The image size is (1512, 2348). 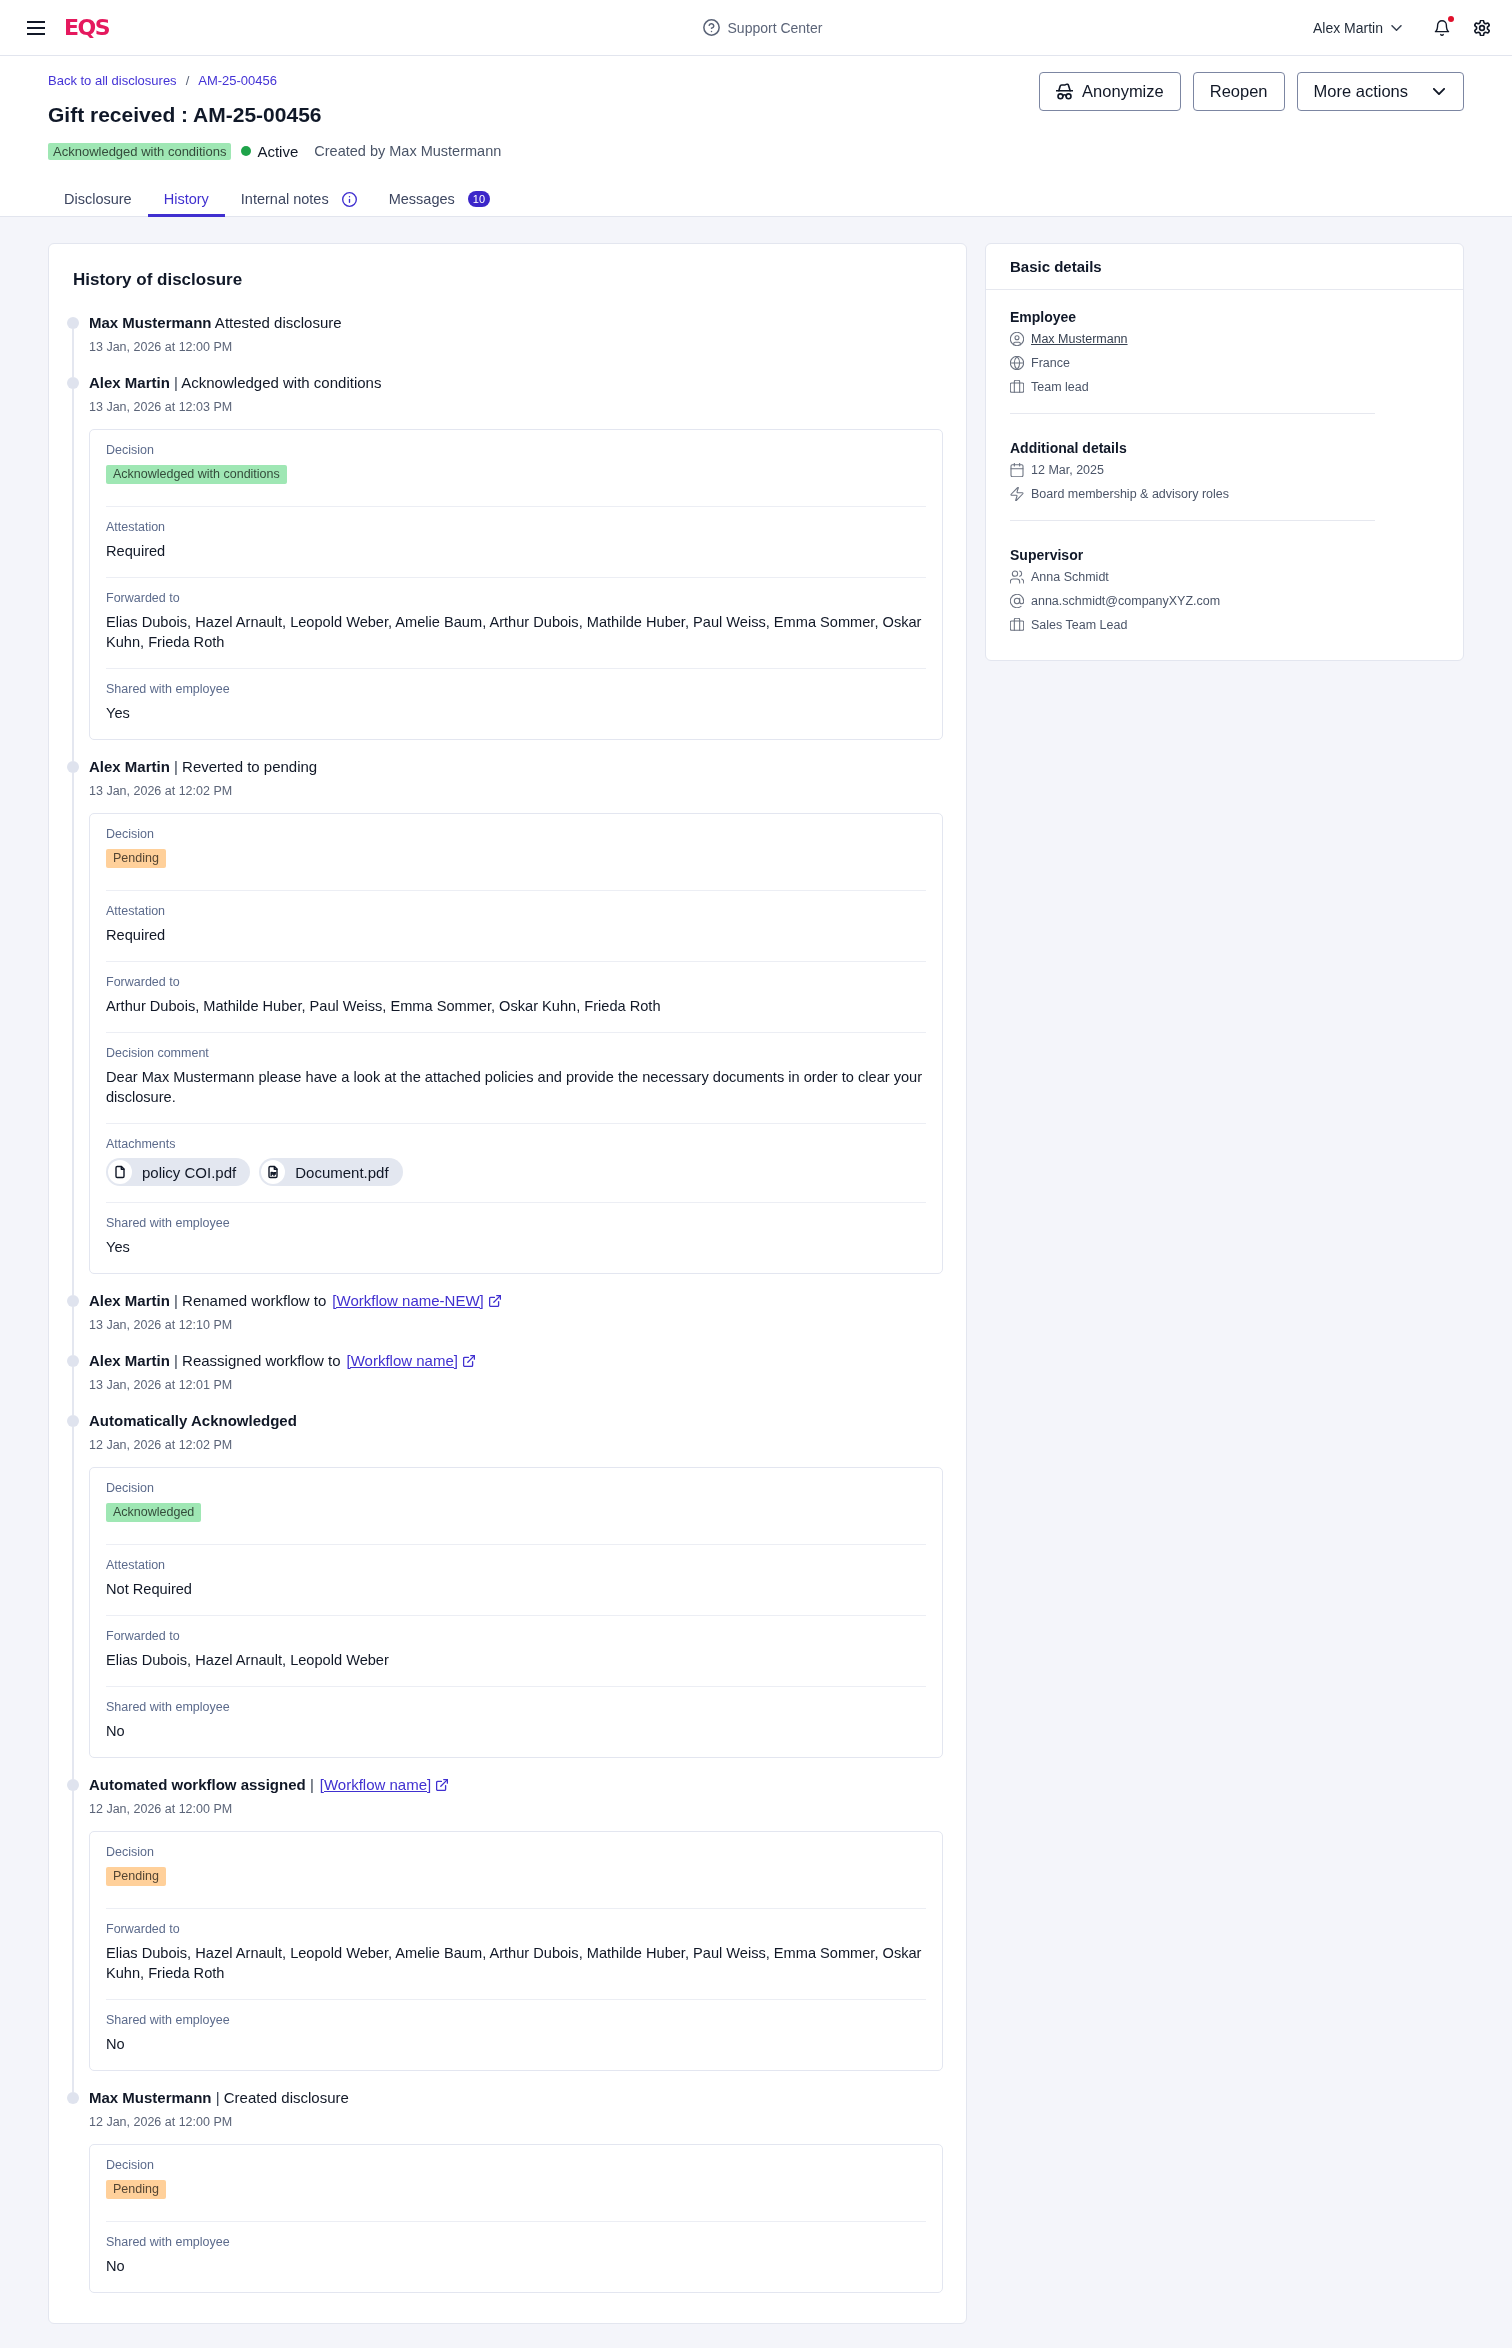 What do you see at coordinates (1126, 601) in the screenshot?
I see `detail-text: anna.schmidt@companyXYZ.com` at bounding box center [1126, 601].